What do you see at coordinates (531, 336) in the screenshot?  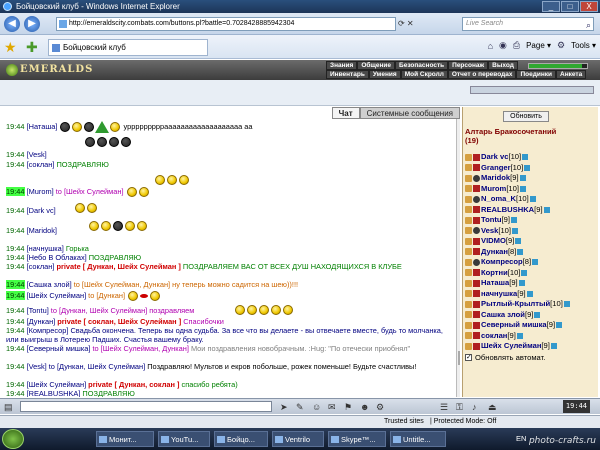 I see `user-item: соклан[9]` at bounding box center [531, 336].